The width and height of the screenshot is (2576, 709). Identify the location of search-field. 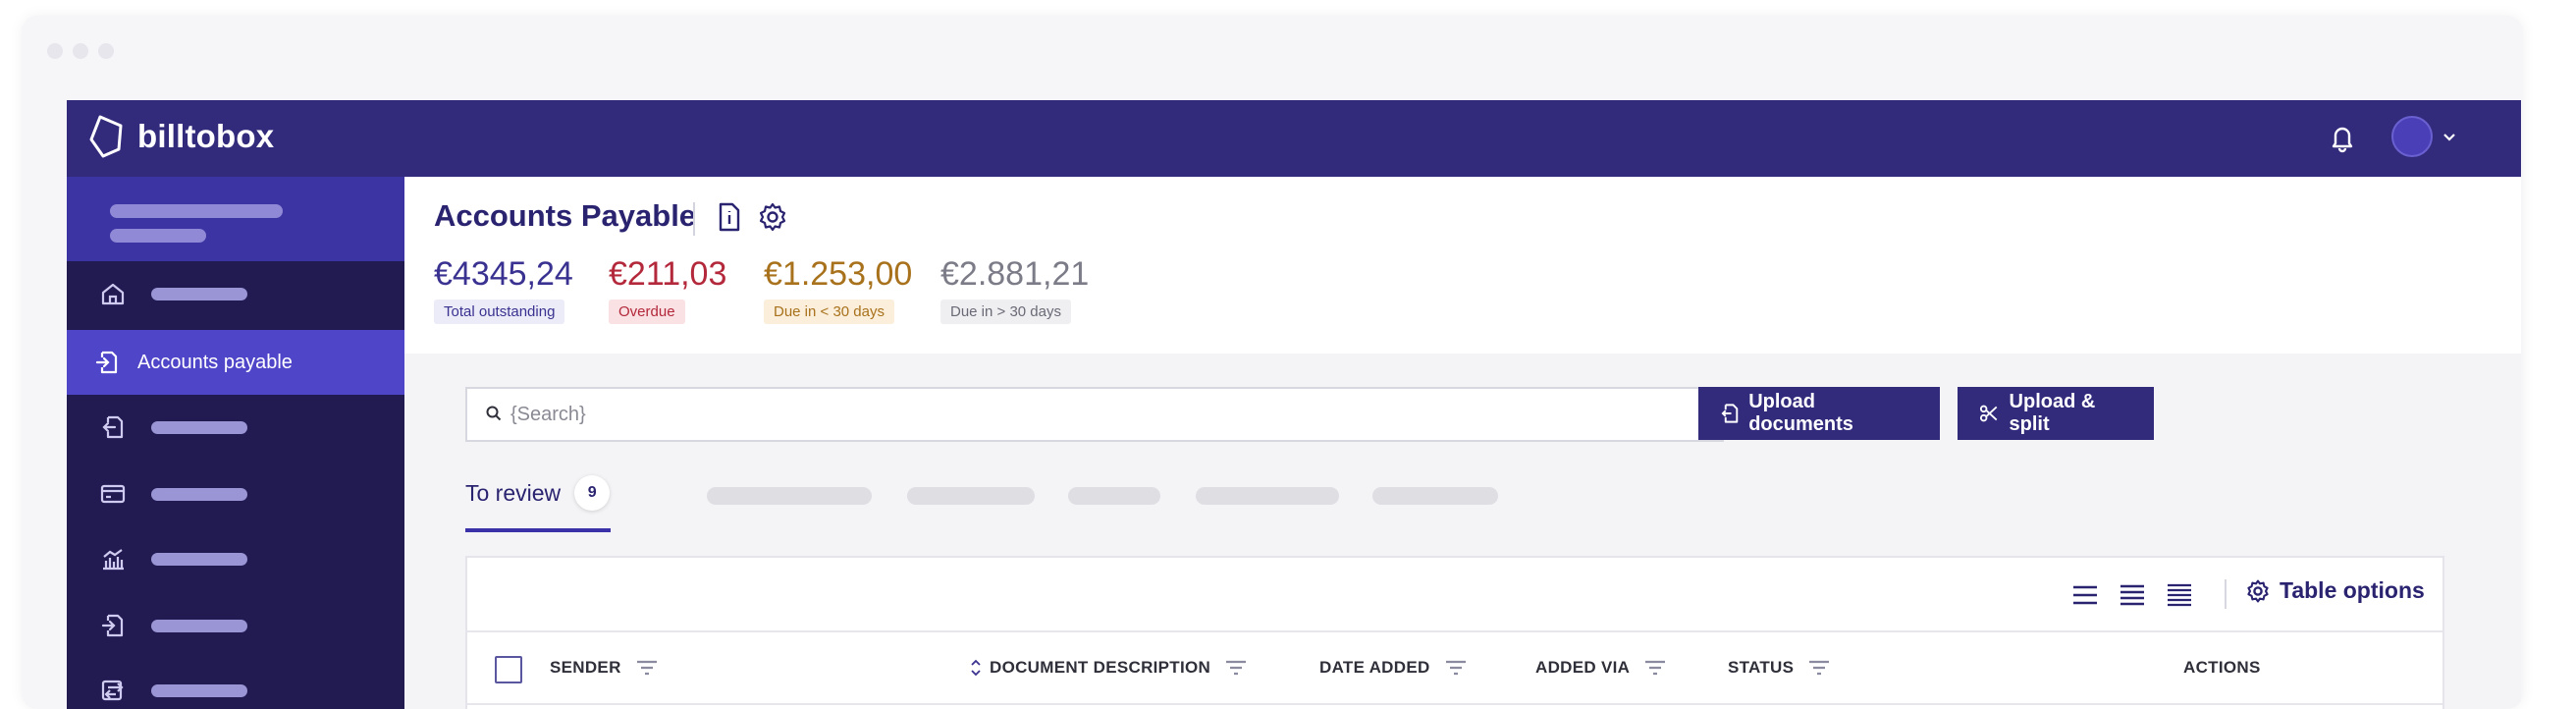
(1094, 414).